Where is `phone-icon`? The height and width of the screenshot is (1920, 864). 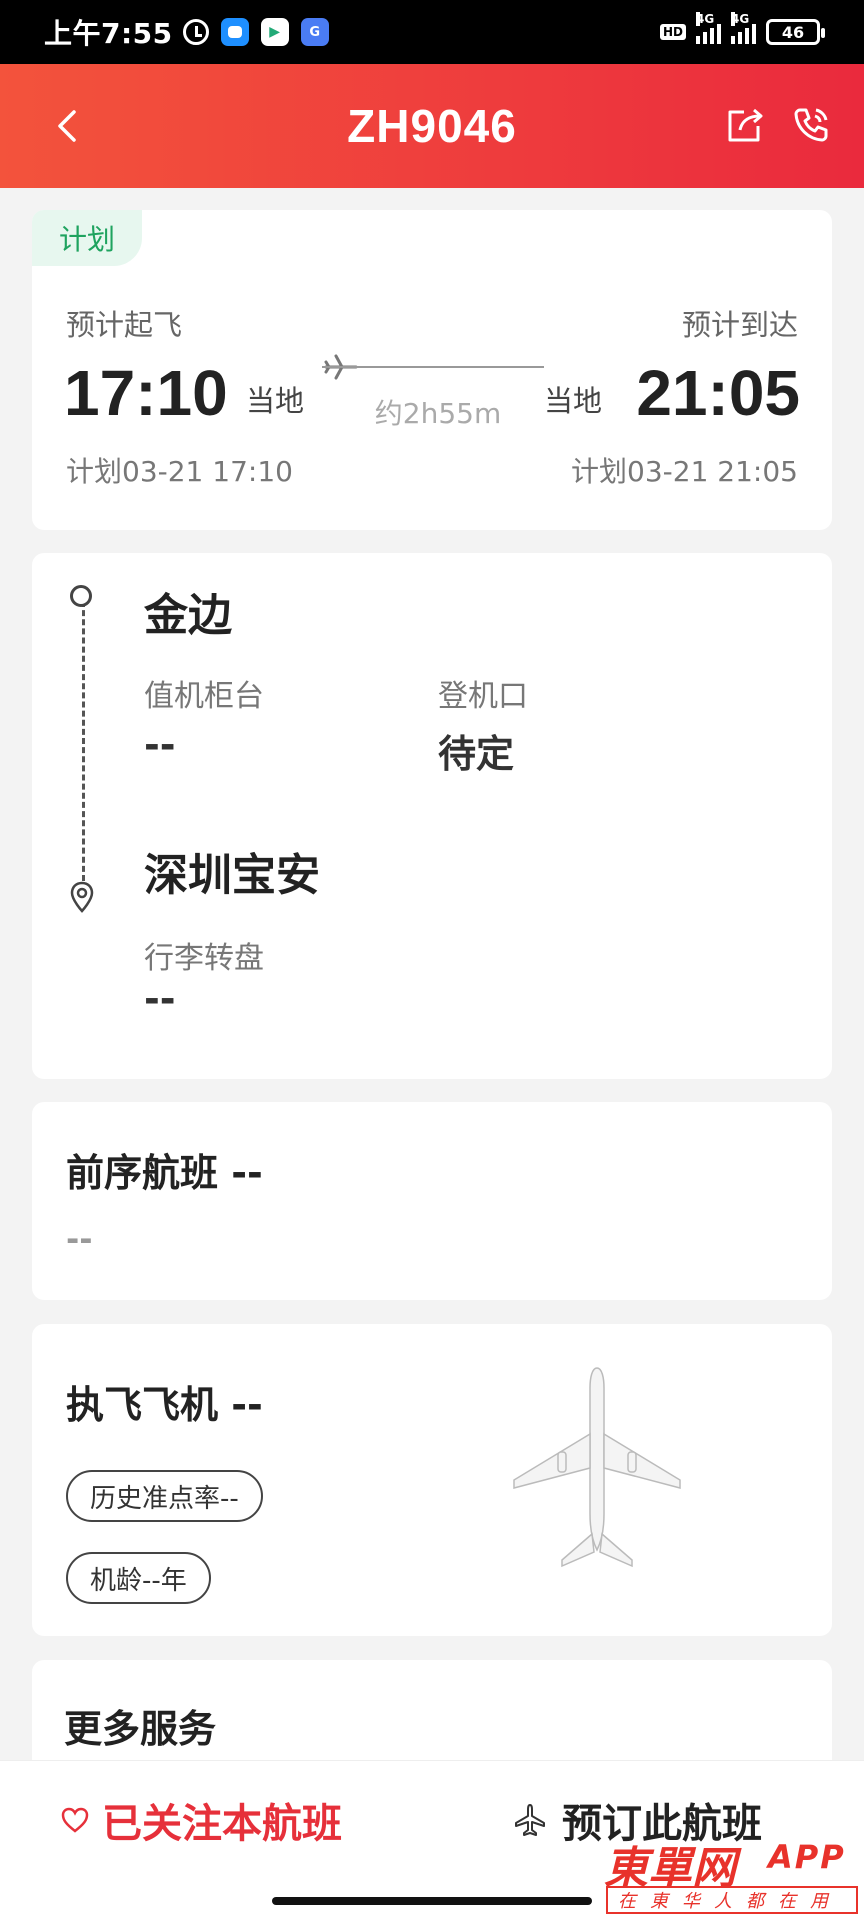 phone-icon is located at coordinates (811, 125).